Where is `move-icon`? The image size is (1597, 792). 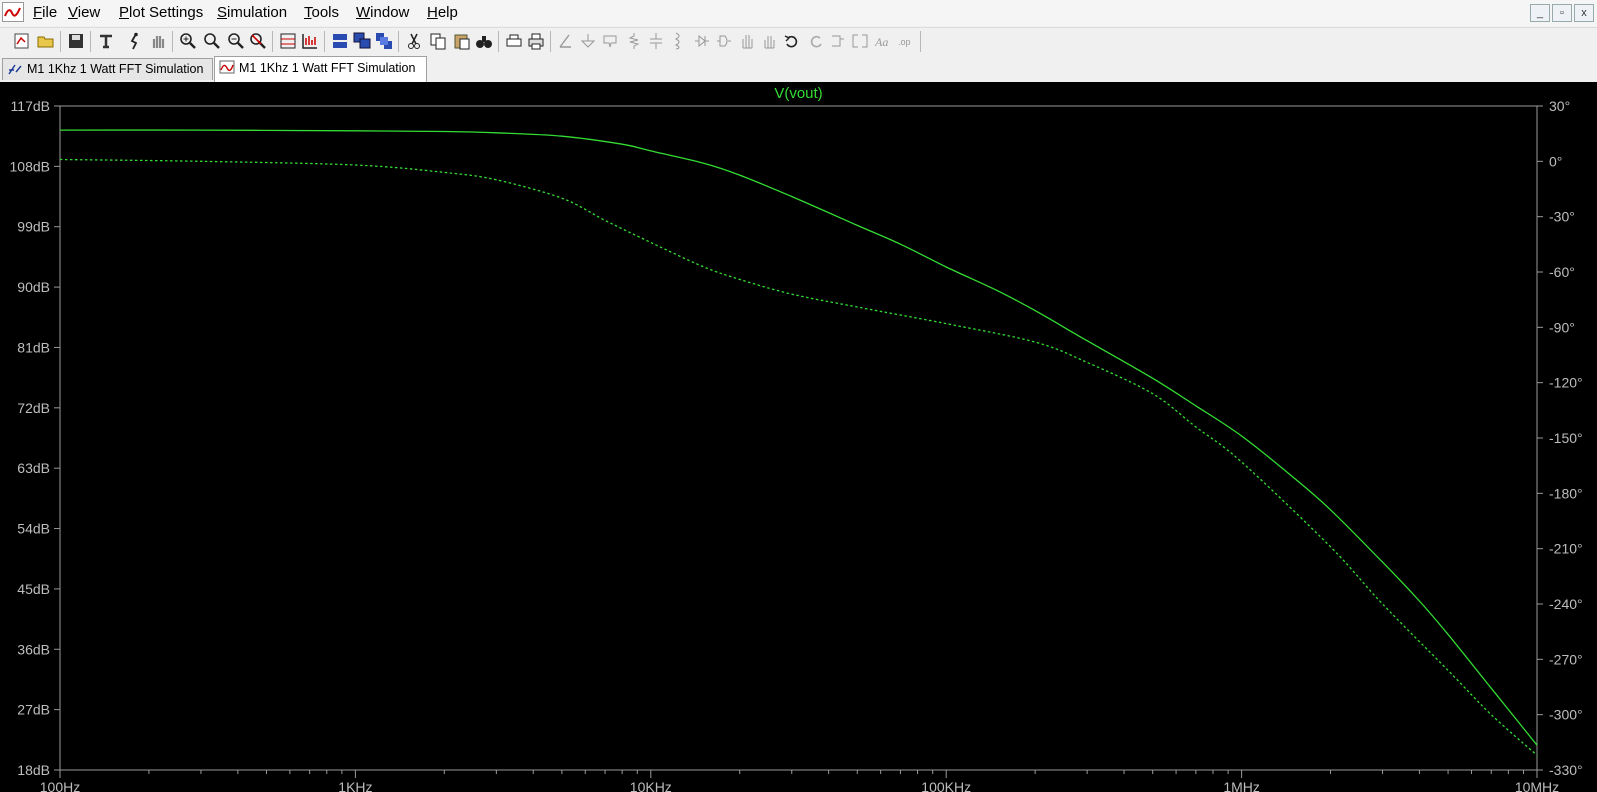 move-icon is located at coordinates (748, 41).